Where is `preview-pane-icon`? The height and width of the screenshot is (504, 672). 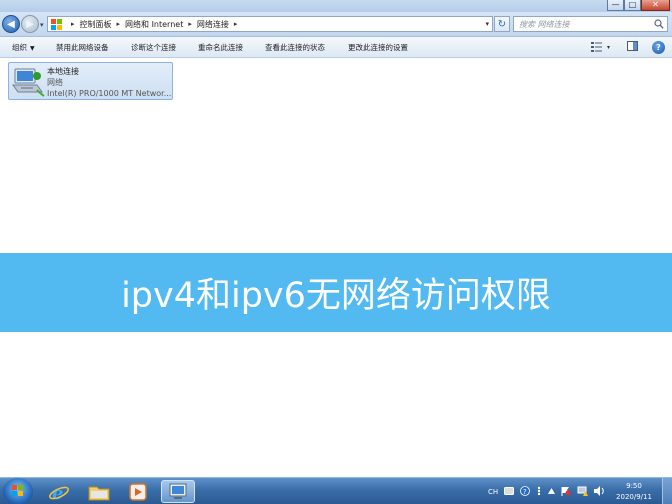 preview-pane-icon is located at coordinates (632, 47).